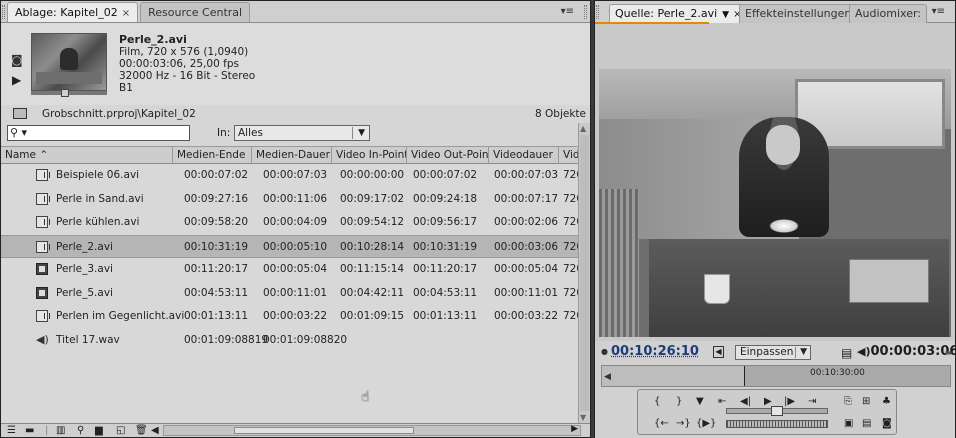  I want to click on go-to-out-point-icon: →}, so click(683, 424).